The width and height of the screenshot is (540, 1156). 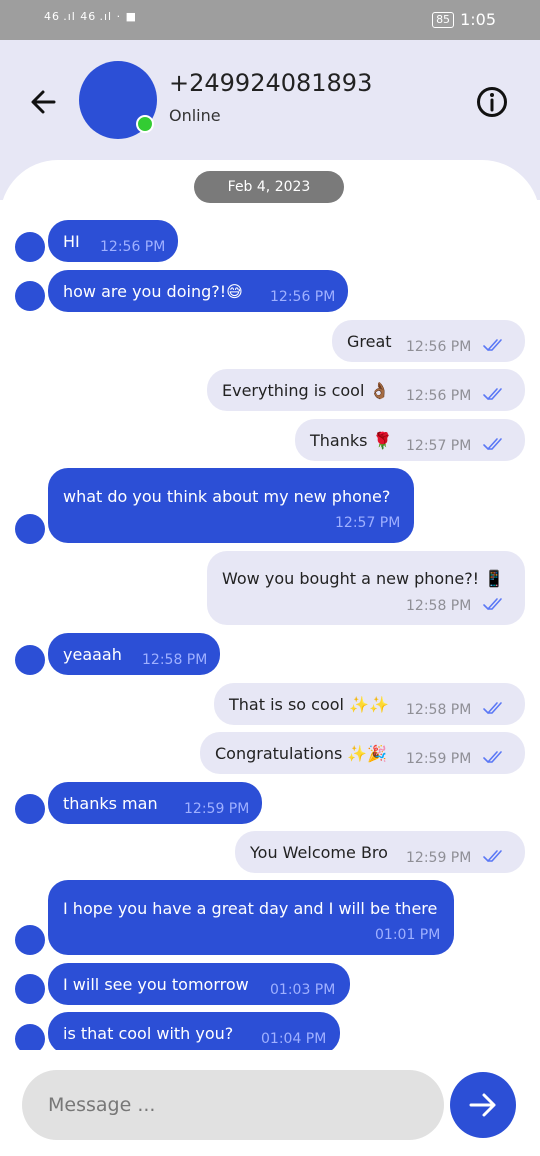 I want to click on message-text: Thanks 🌹, so click(x=351, y=440).